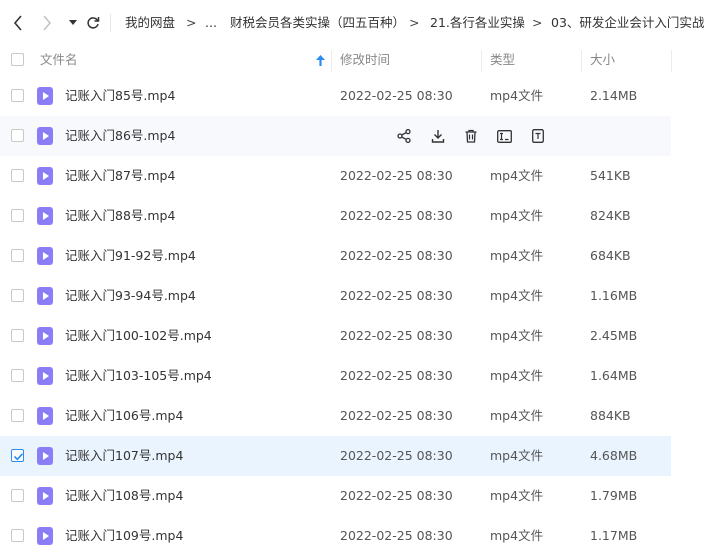 The image size is (706, 559). I want to click on breadcrumb-root: 我的网盘, so click(150, 23).